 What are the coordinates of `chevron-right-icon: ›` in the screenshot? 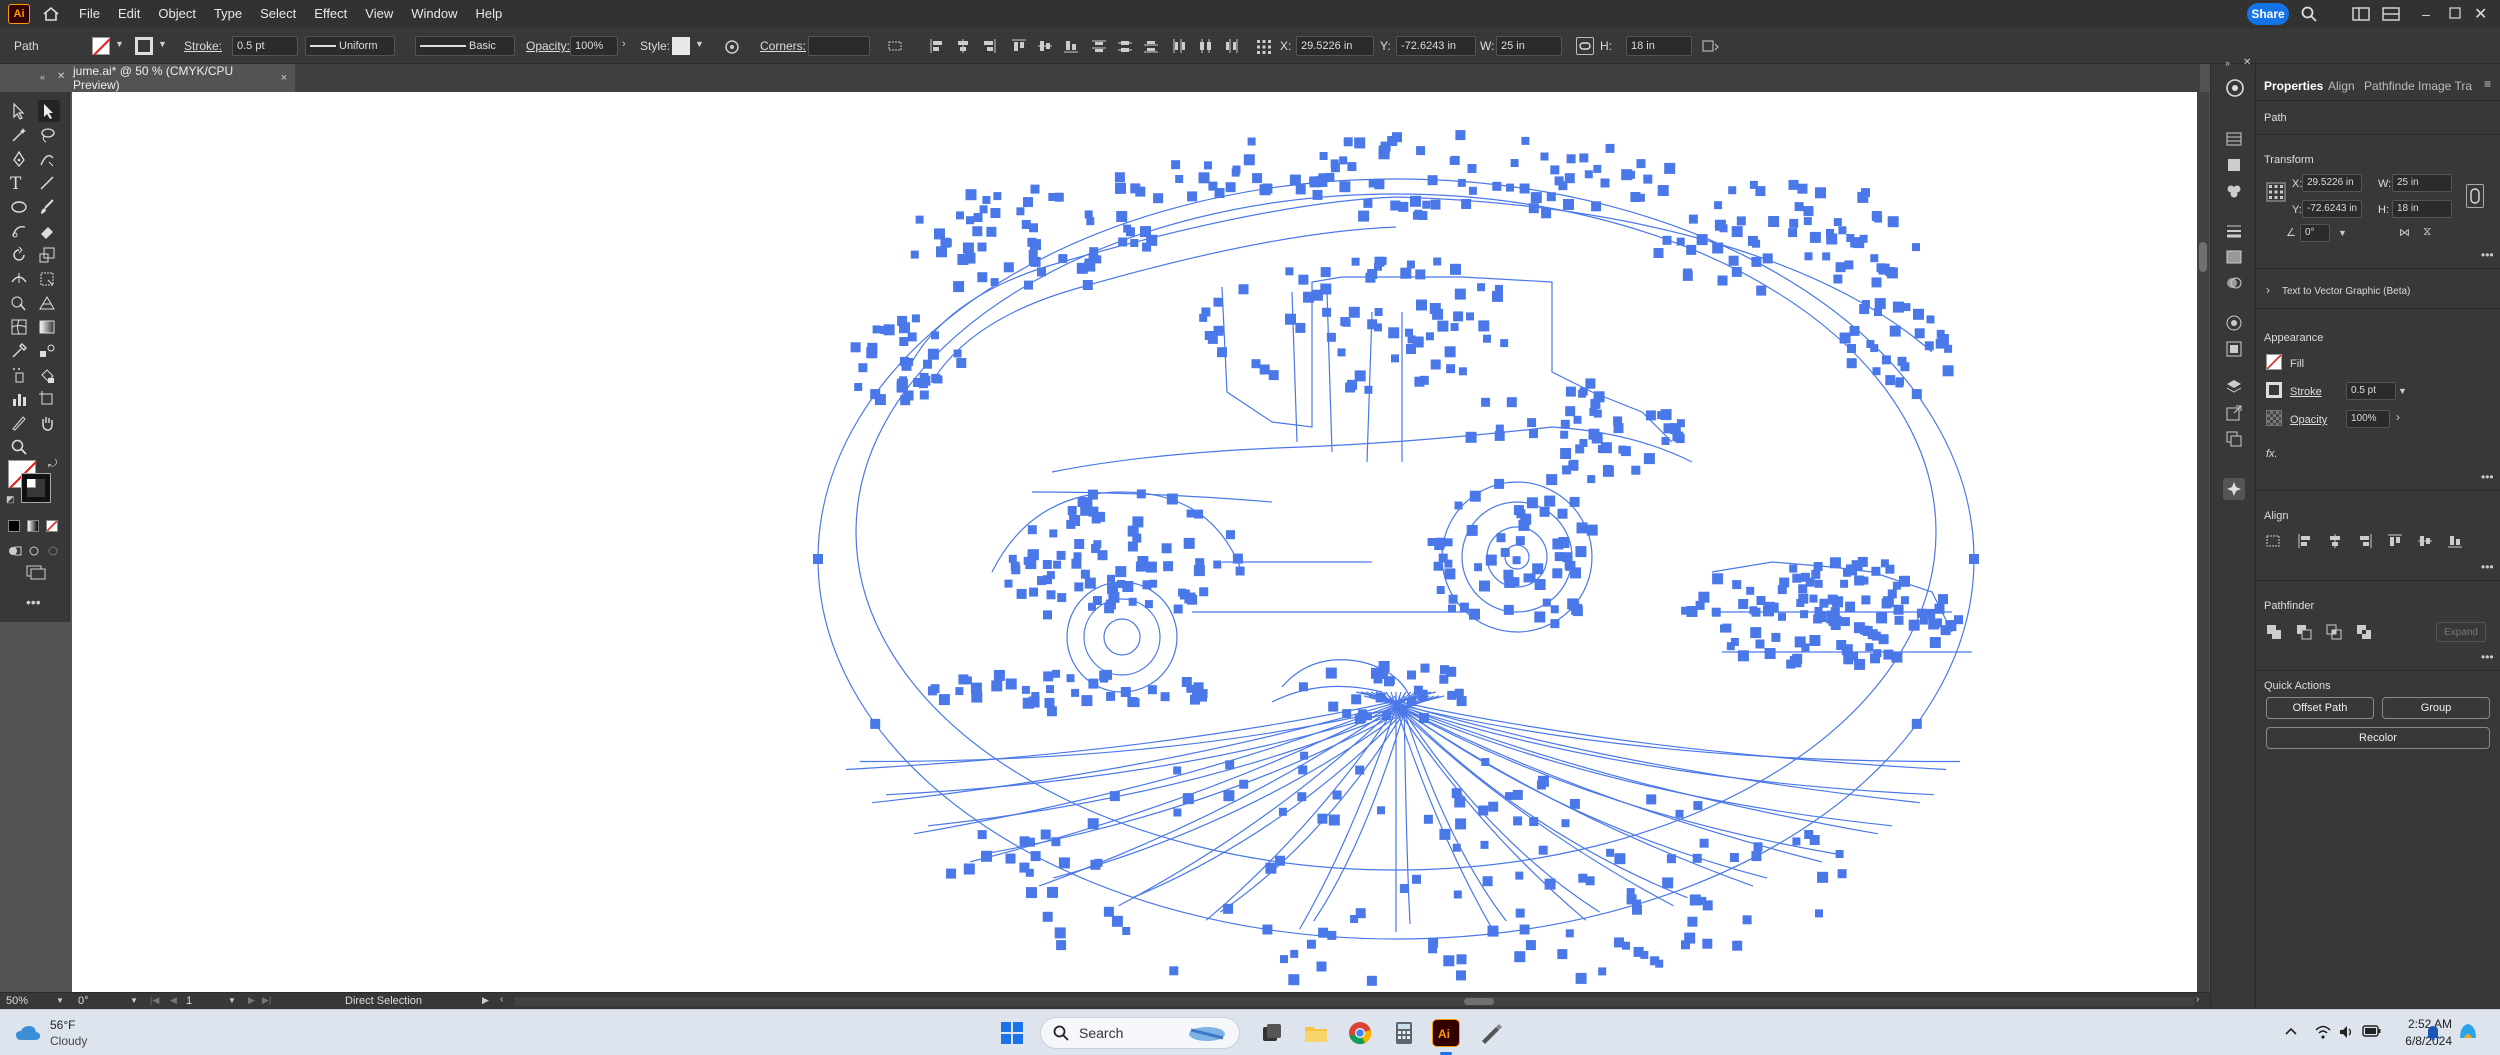 It's located at (624, 44).